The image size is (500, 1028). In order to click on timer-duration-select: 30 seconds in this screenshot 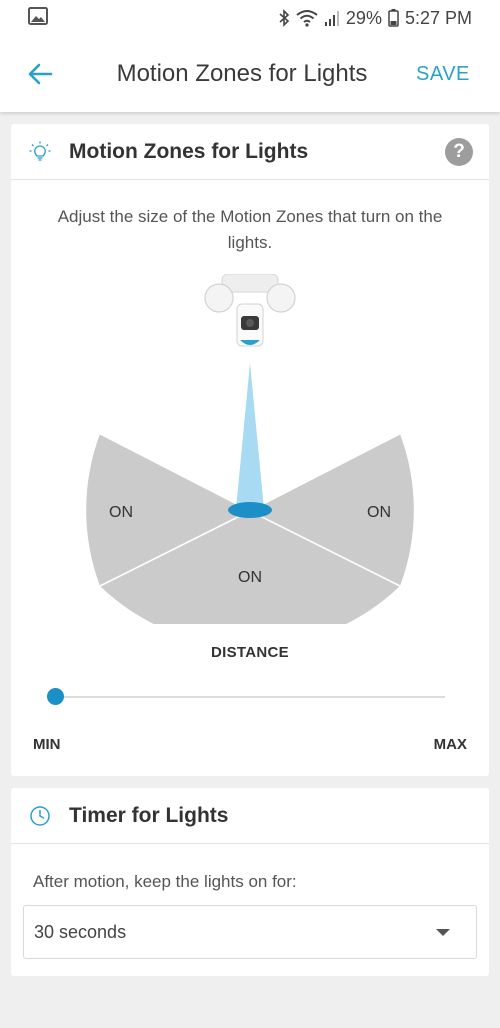, I will do `click(250, 932)`.